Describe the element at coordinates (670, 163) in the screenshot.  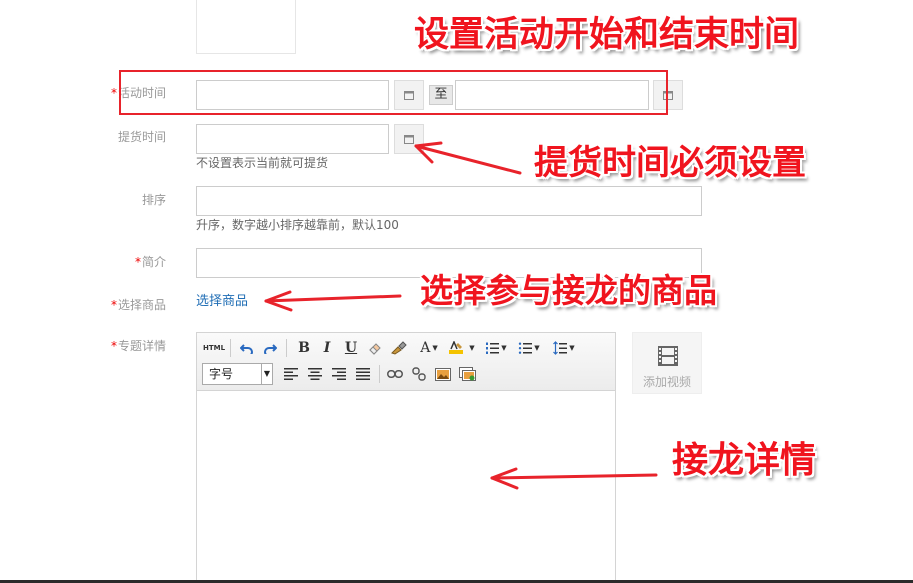
I see `annotation-pickup-required: 提货时间必须设置` at that location.